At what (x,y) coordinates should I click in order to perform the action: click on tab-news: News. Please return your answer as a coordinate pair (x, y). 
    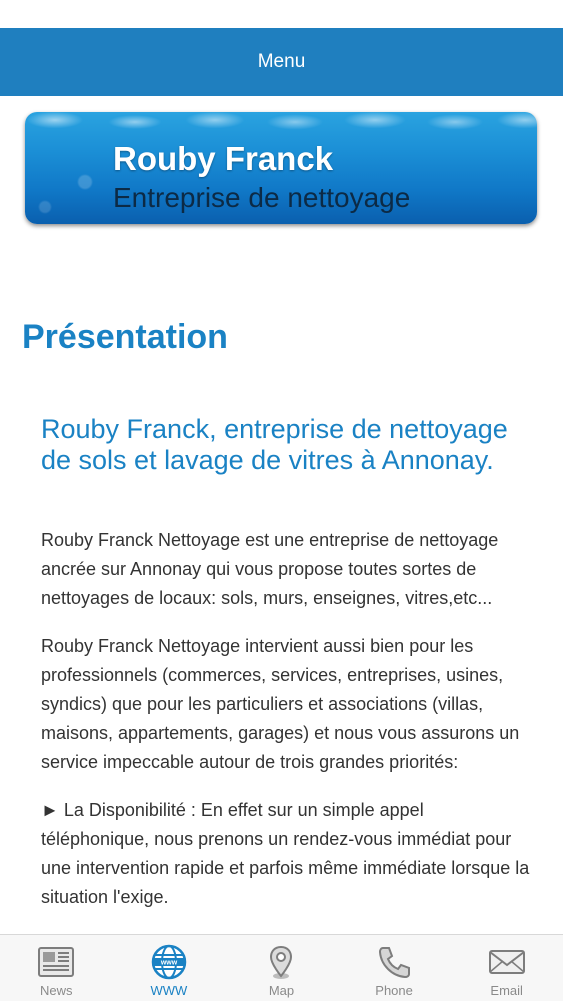
    Looking at the image, I should click on (56, 968).